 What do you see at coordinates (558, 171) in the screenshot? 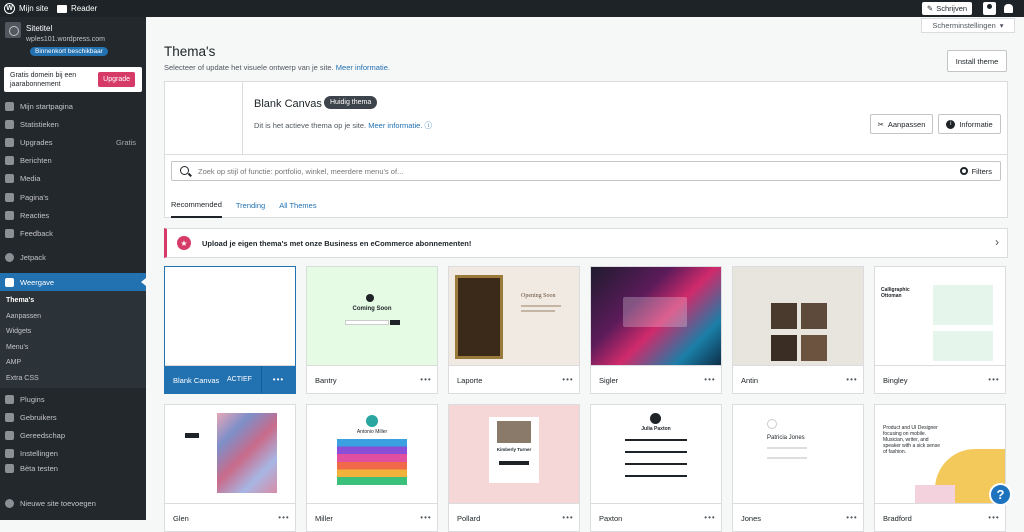
I see `search-input` at bounding box center [558, 171].